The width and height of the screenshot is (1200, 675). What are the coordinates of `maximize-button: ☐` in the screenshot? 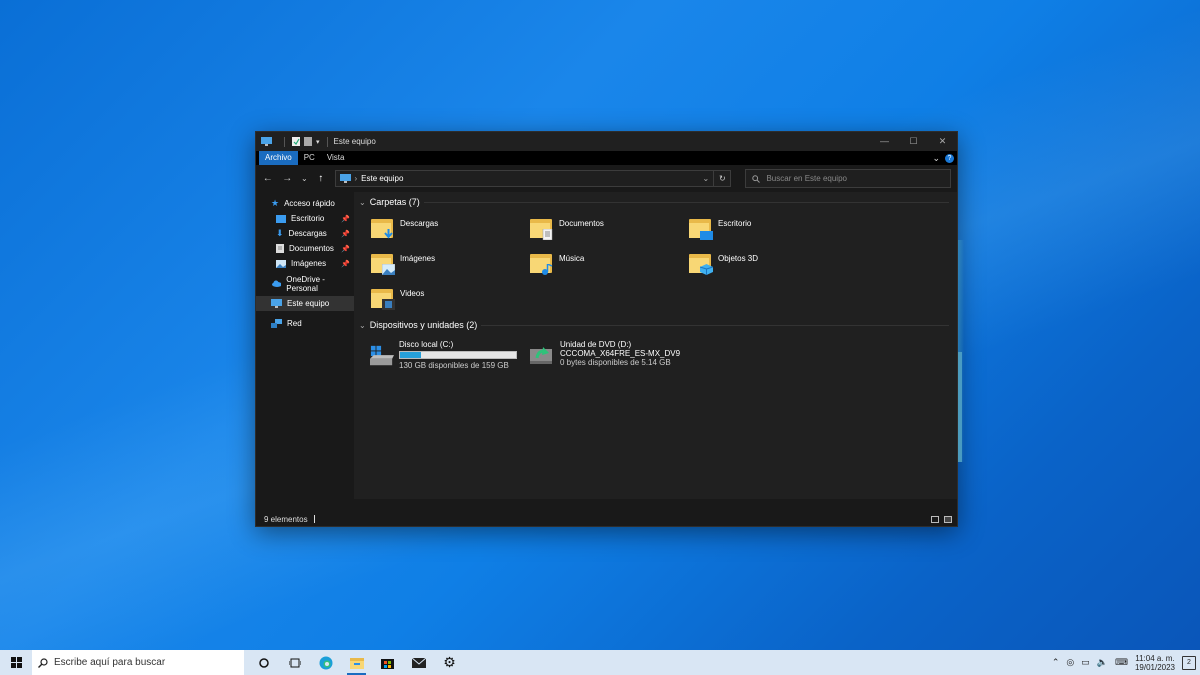 It's located at (913, 141).